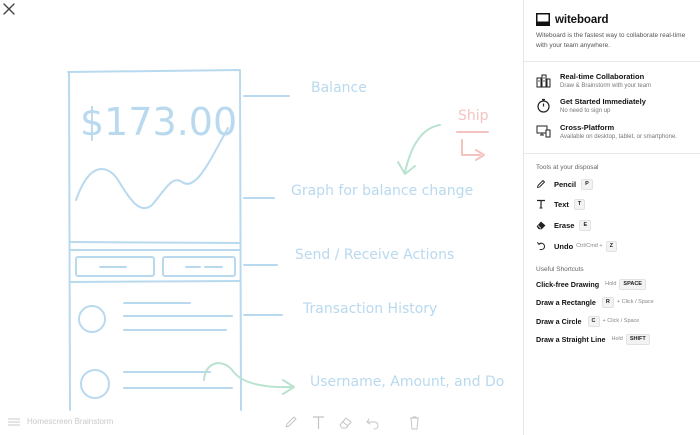 The image size is (700, 435). I want to click on shortcut-name: Draw a Rectangle, so click(566, 302).